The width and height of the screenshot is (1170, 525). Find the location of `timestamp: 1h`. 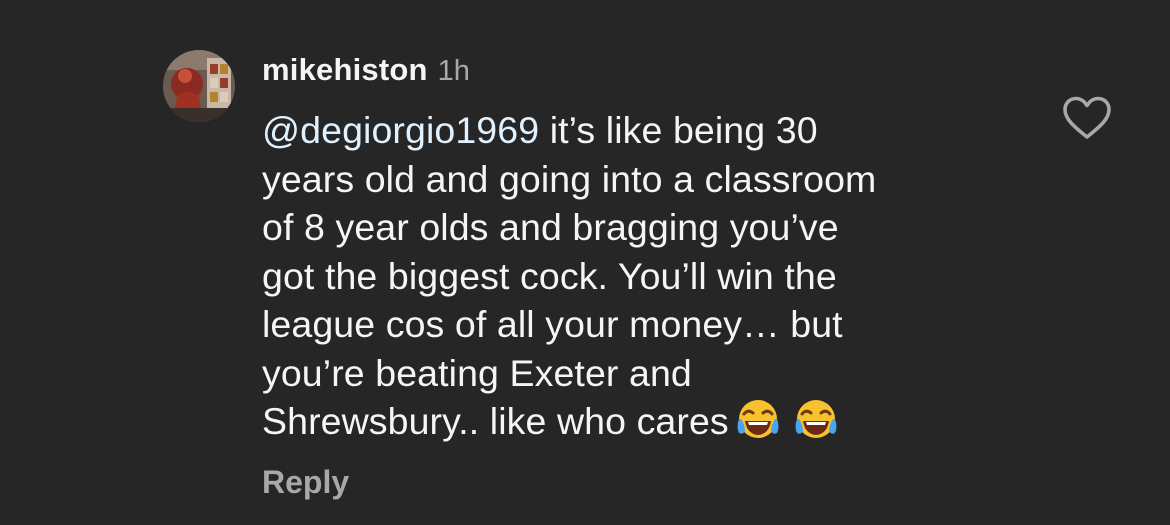

timestamp: 1h is located at coordinates (453, 71).